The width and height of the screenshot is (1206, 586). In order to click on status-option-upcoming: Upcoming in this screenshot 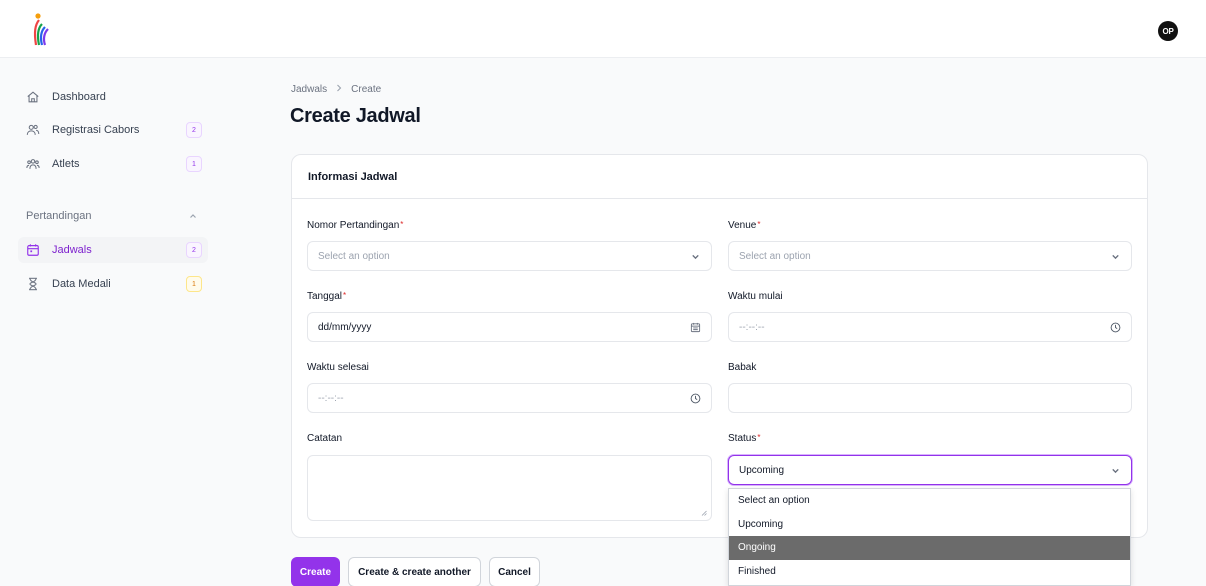, I will do `click(929, 525)`.